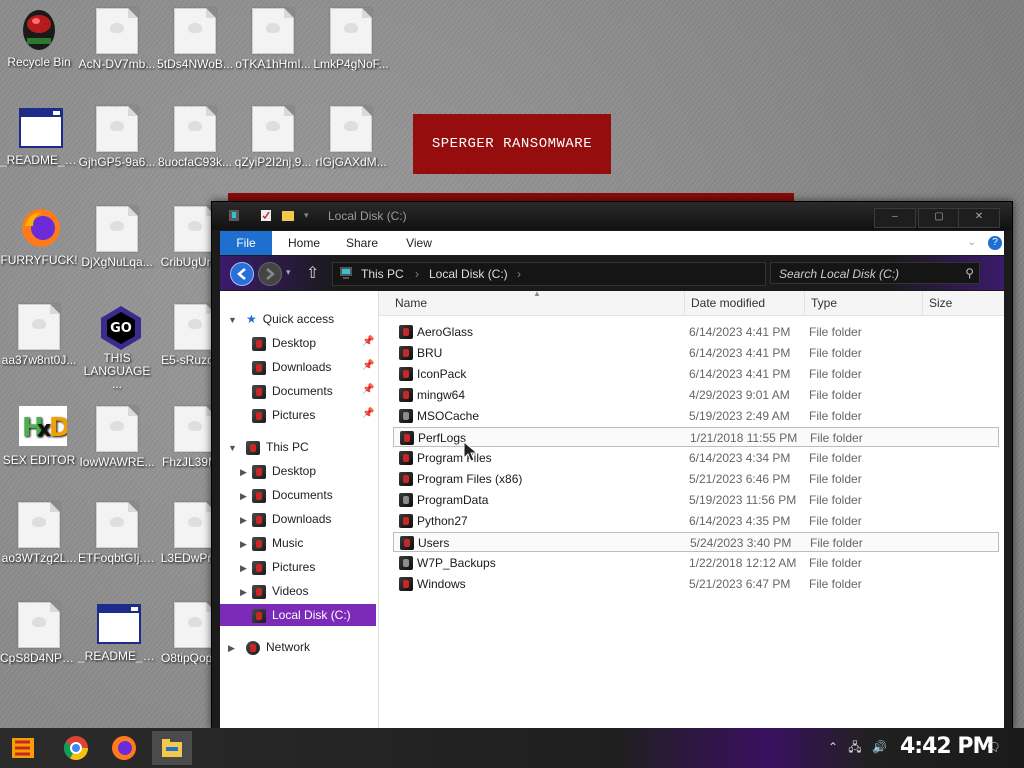 Image resolution: width=1024 pixels, height=768 pixels. What do you see at coordinates (696, 395) in the screenshot?
I see `table-row: mingw64 4/29/2023 9:01 AM File folder` at bounding box center [696, 395].